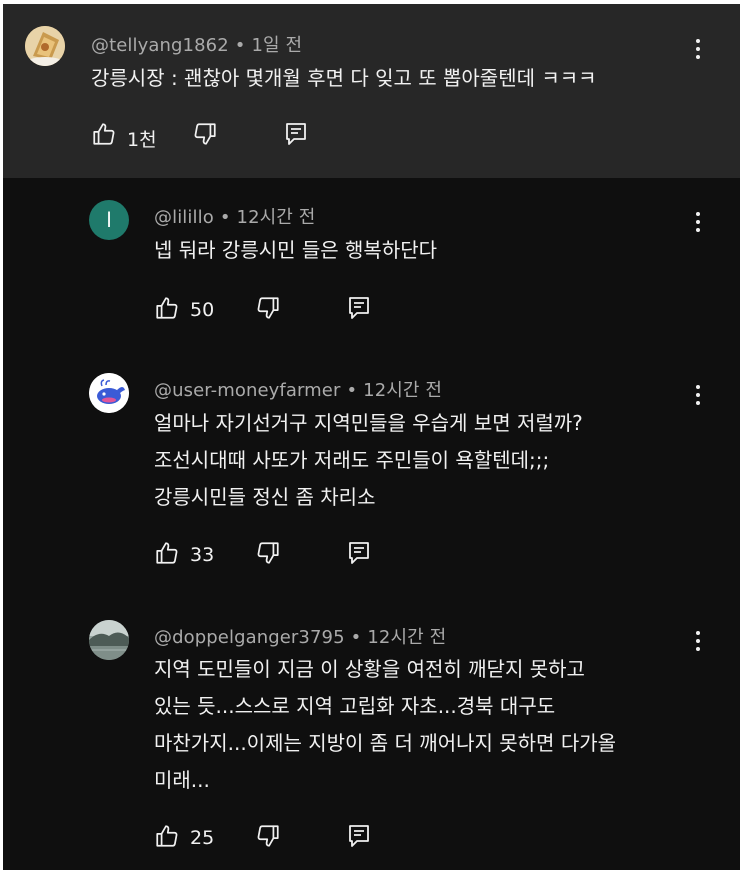 The image size is (745, 873). Describe the element at coordinates (249, 637) in the screenshot. I see `author-handle: @doppelganger3795` at that location.